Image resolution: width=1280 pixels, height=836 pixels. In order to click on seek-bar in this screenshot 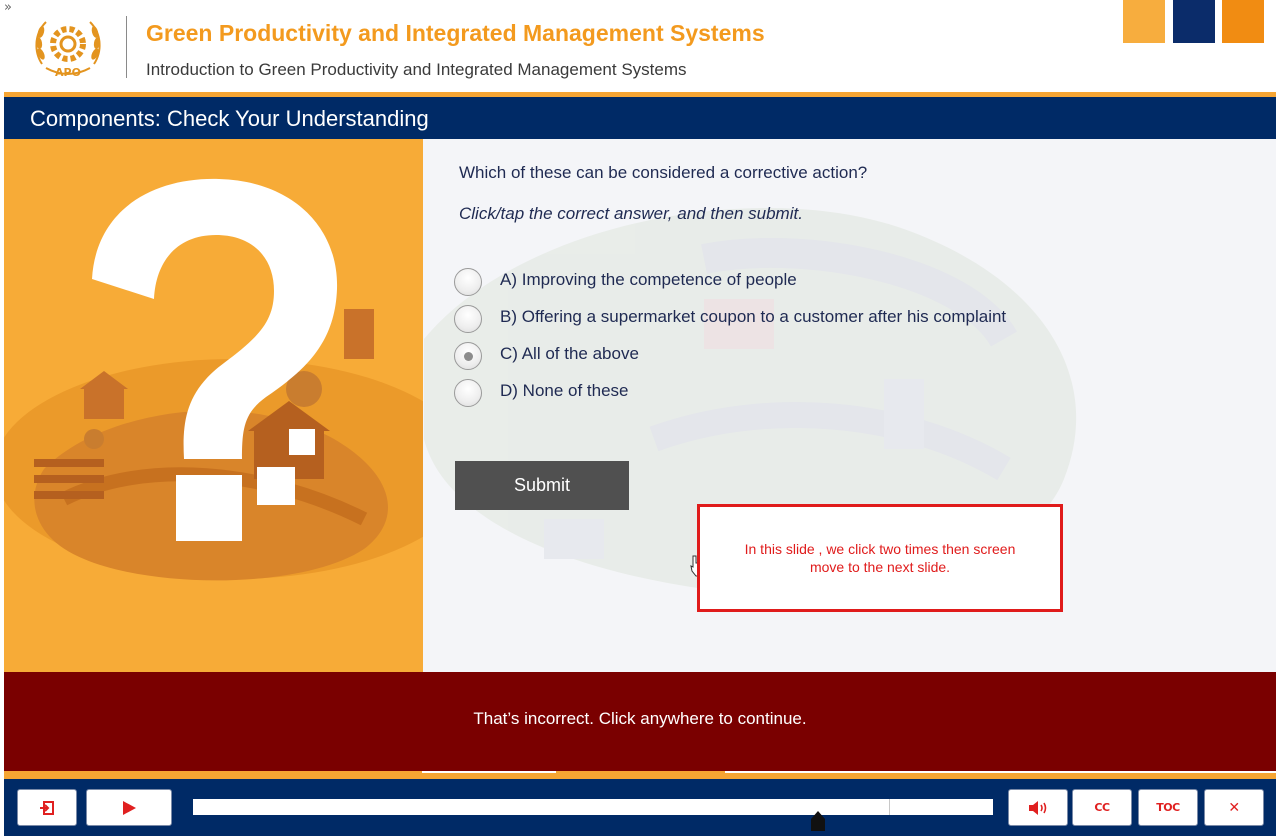, I will do `click(593, 807)`.